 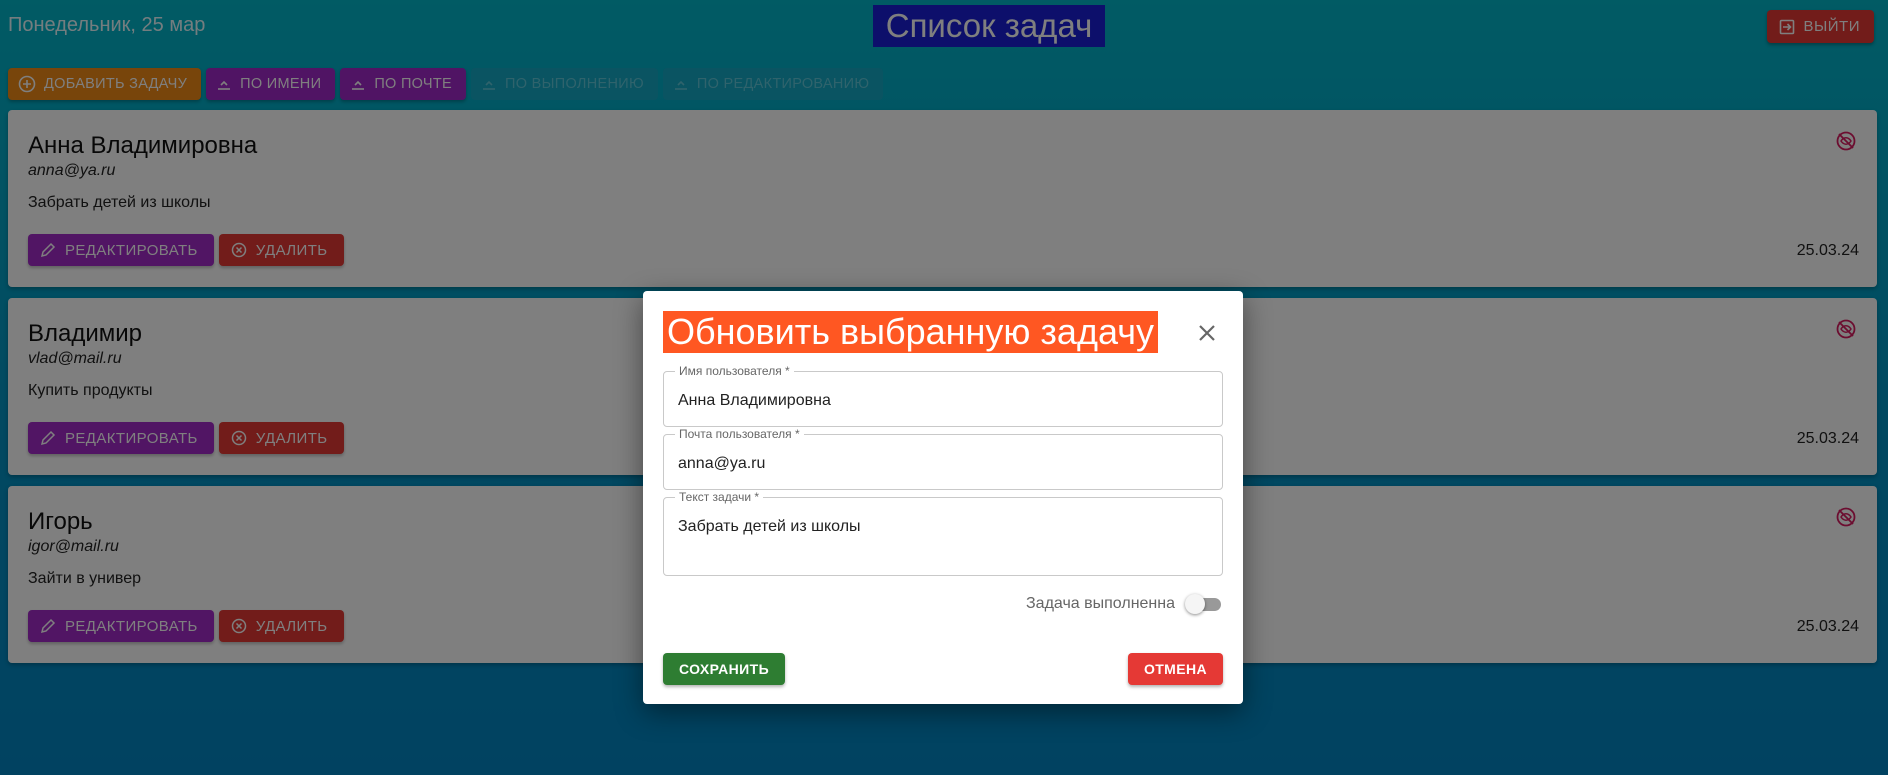 I want to click on done-toggle-label: Задача выполненна, so click(x=1100, y=603).